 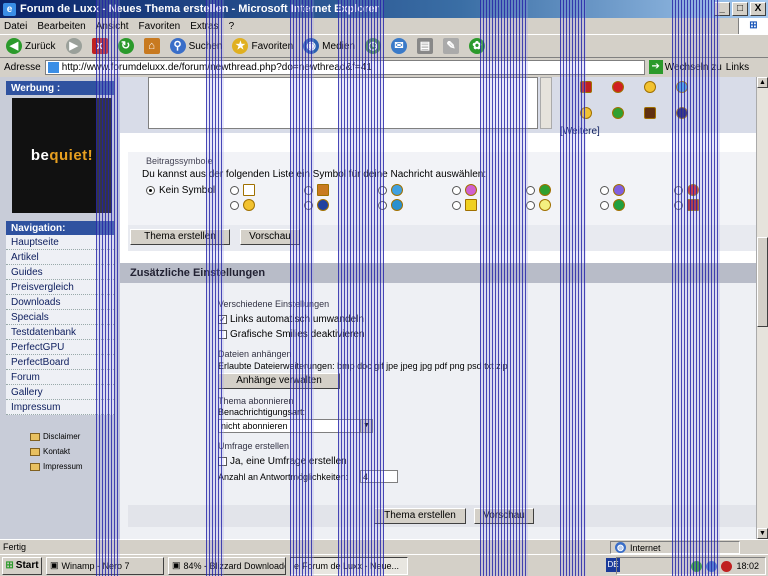 What do you see at coordinates (747, 566) in the screenshot?
I see `clock: 18:02` at bounding box center [747, 566].